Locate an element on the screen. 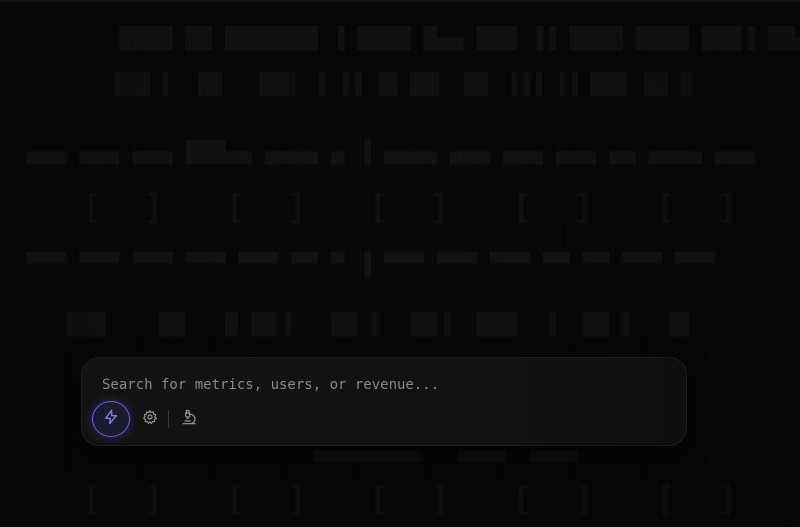 This screenshot has height=527, width=800. quick-mode-button is located at coordinates (111, 419).